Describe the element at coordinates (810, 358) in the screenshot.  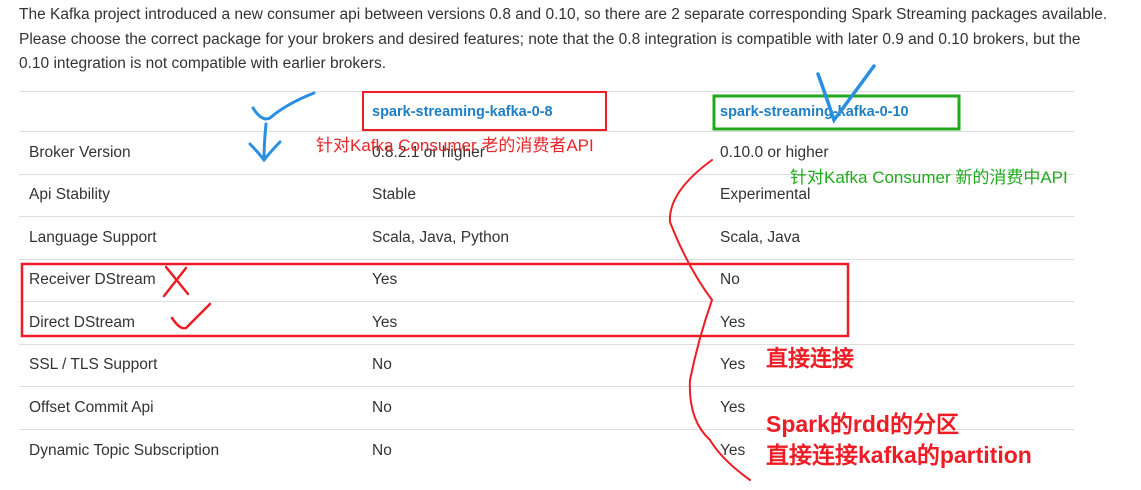
I see `direct-connect-annotation: 直接连接` at that location.